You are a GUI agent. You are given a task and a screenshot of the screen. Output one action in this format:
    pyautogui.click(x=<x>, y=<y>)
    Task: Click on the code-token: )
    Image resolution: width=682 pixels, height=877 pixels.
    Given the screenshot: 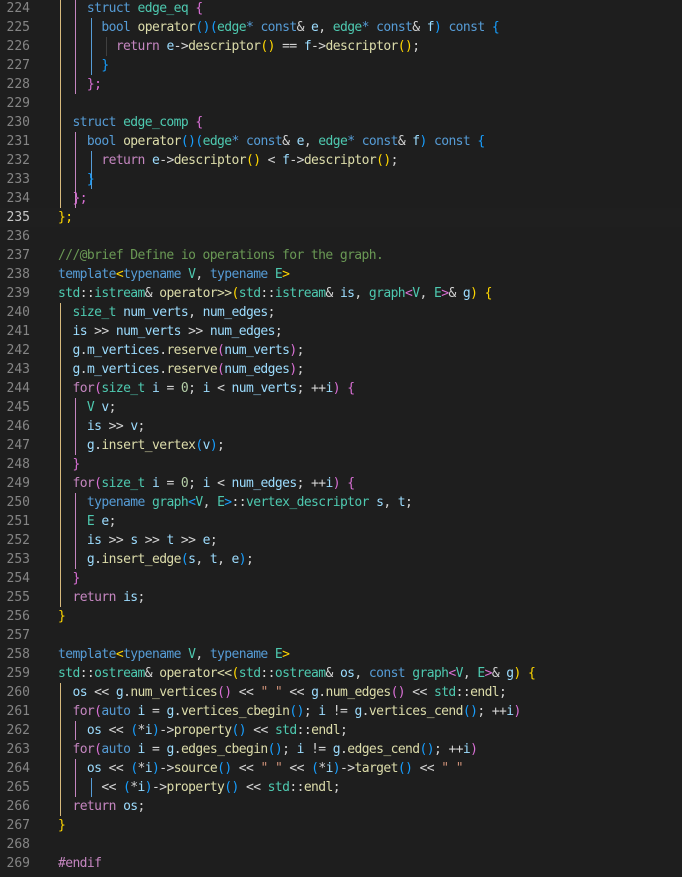 What is the action you would take?
    pyautogui.click(x=293, y=350)
    